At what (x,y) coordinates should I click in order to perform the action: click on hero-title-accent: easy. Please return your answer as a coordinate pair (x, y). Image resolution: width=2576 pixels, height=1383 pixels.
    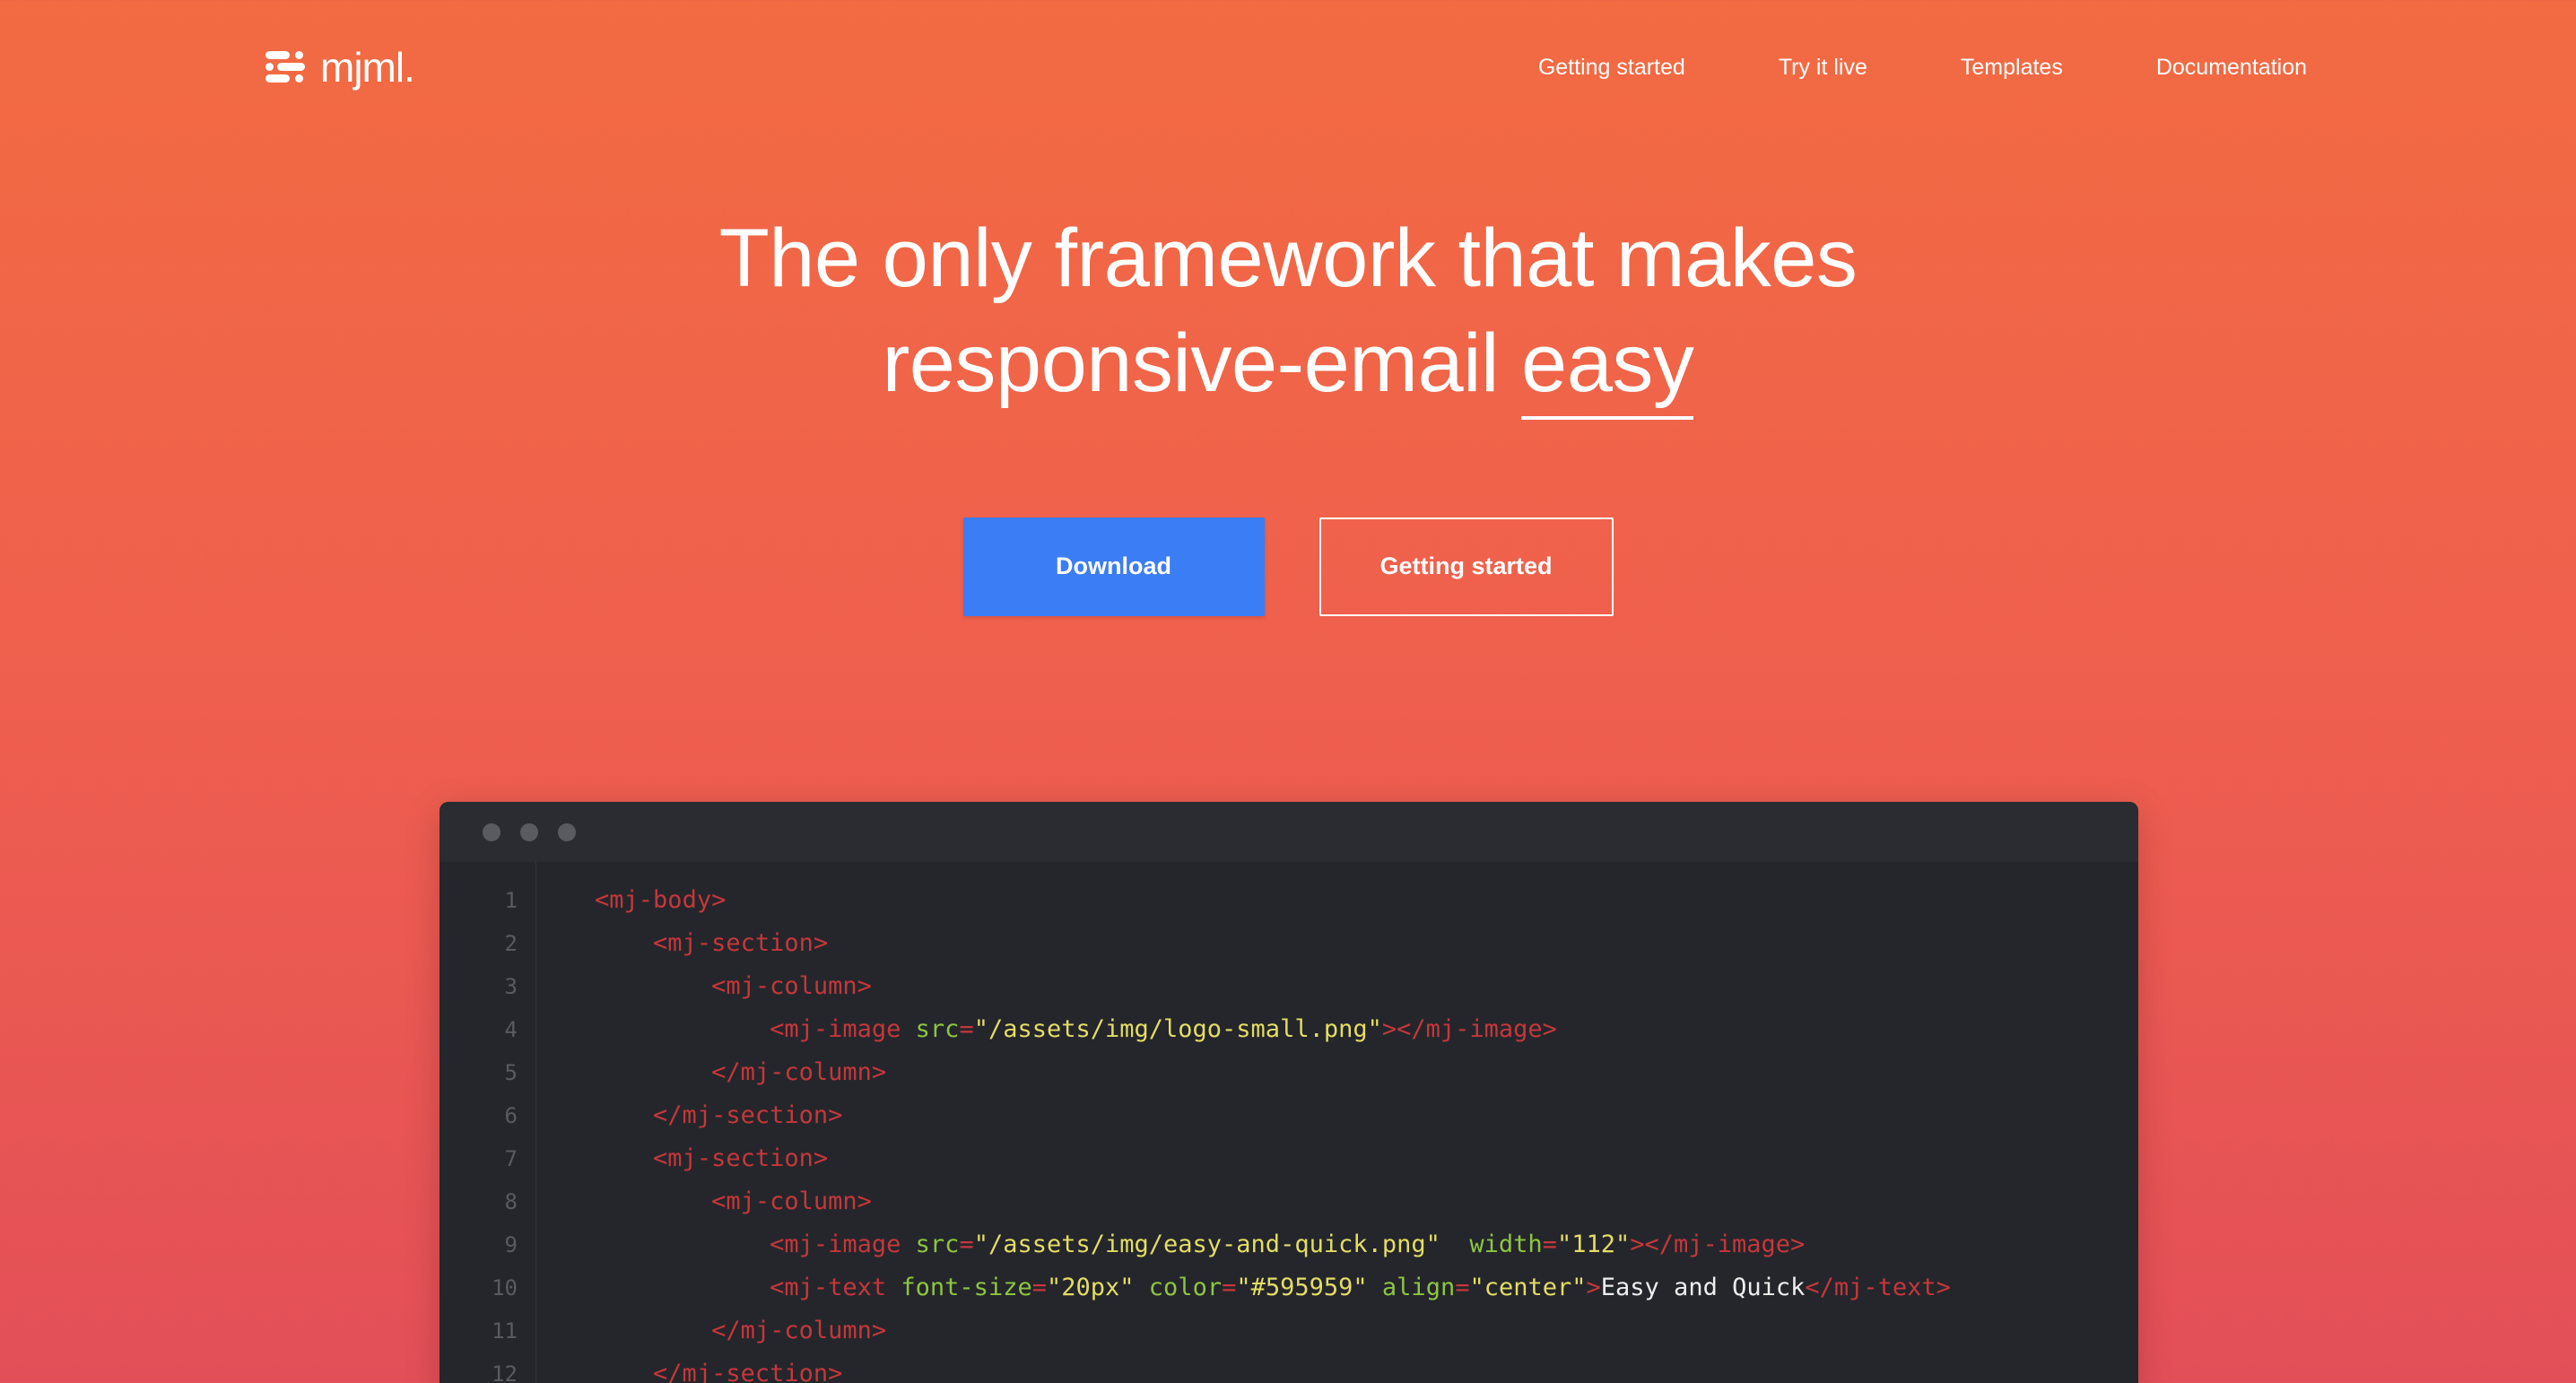
    Looking at the image, I should click on (1607, 368).